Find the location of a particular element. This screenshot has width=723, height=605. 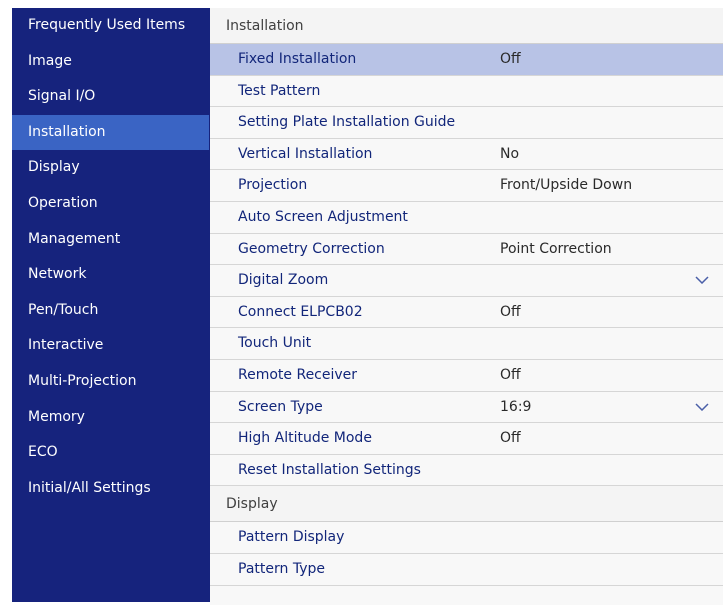

row-value: Point Correction is located at coordinates (556, 248).